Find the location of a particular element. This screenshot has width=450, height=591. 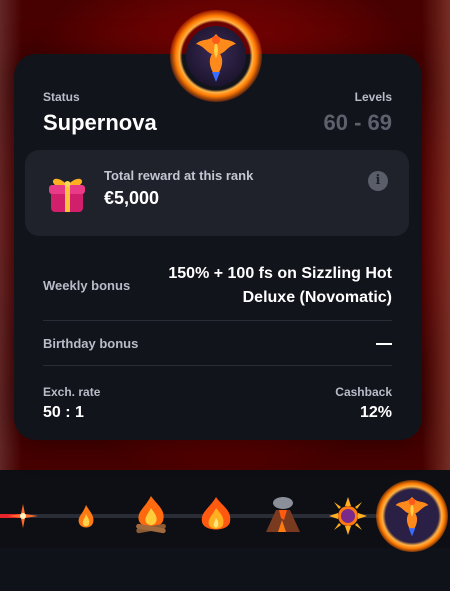

birthday-bonus-value-dash is located at coordinates (384, 344).